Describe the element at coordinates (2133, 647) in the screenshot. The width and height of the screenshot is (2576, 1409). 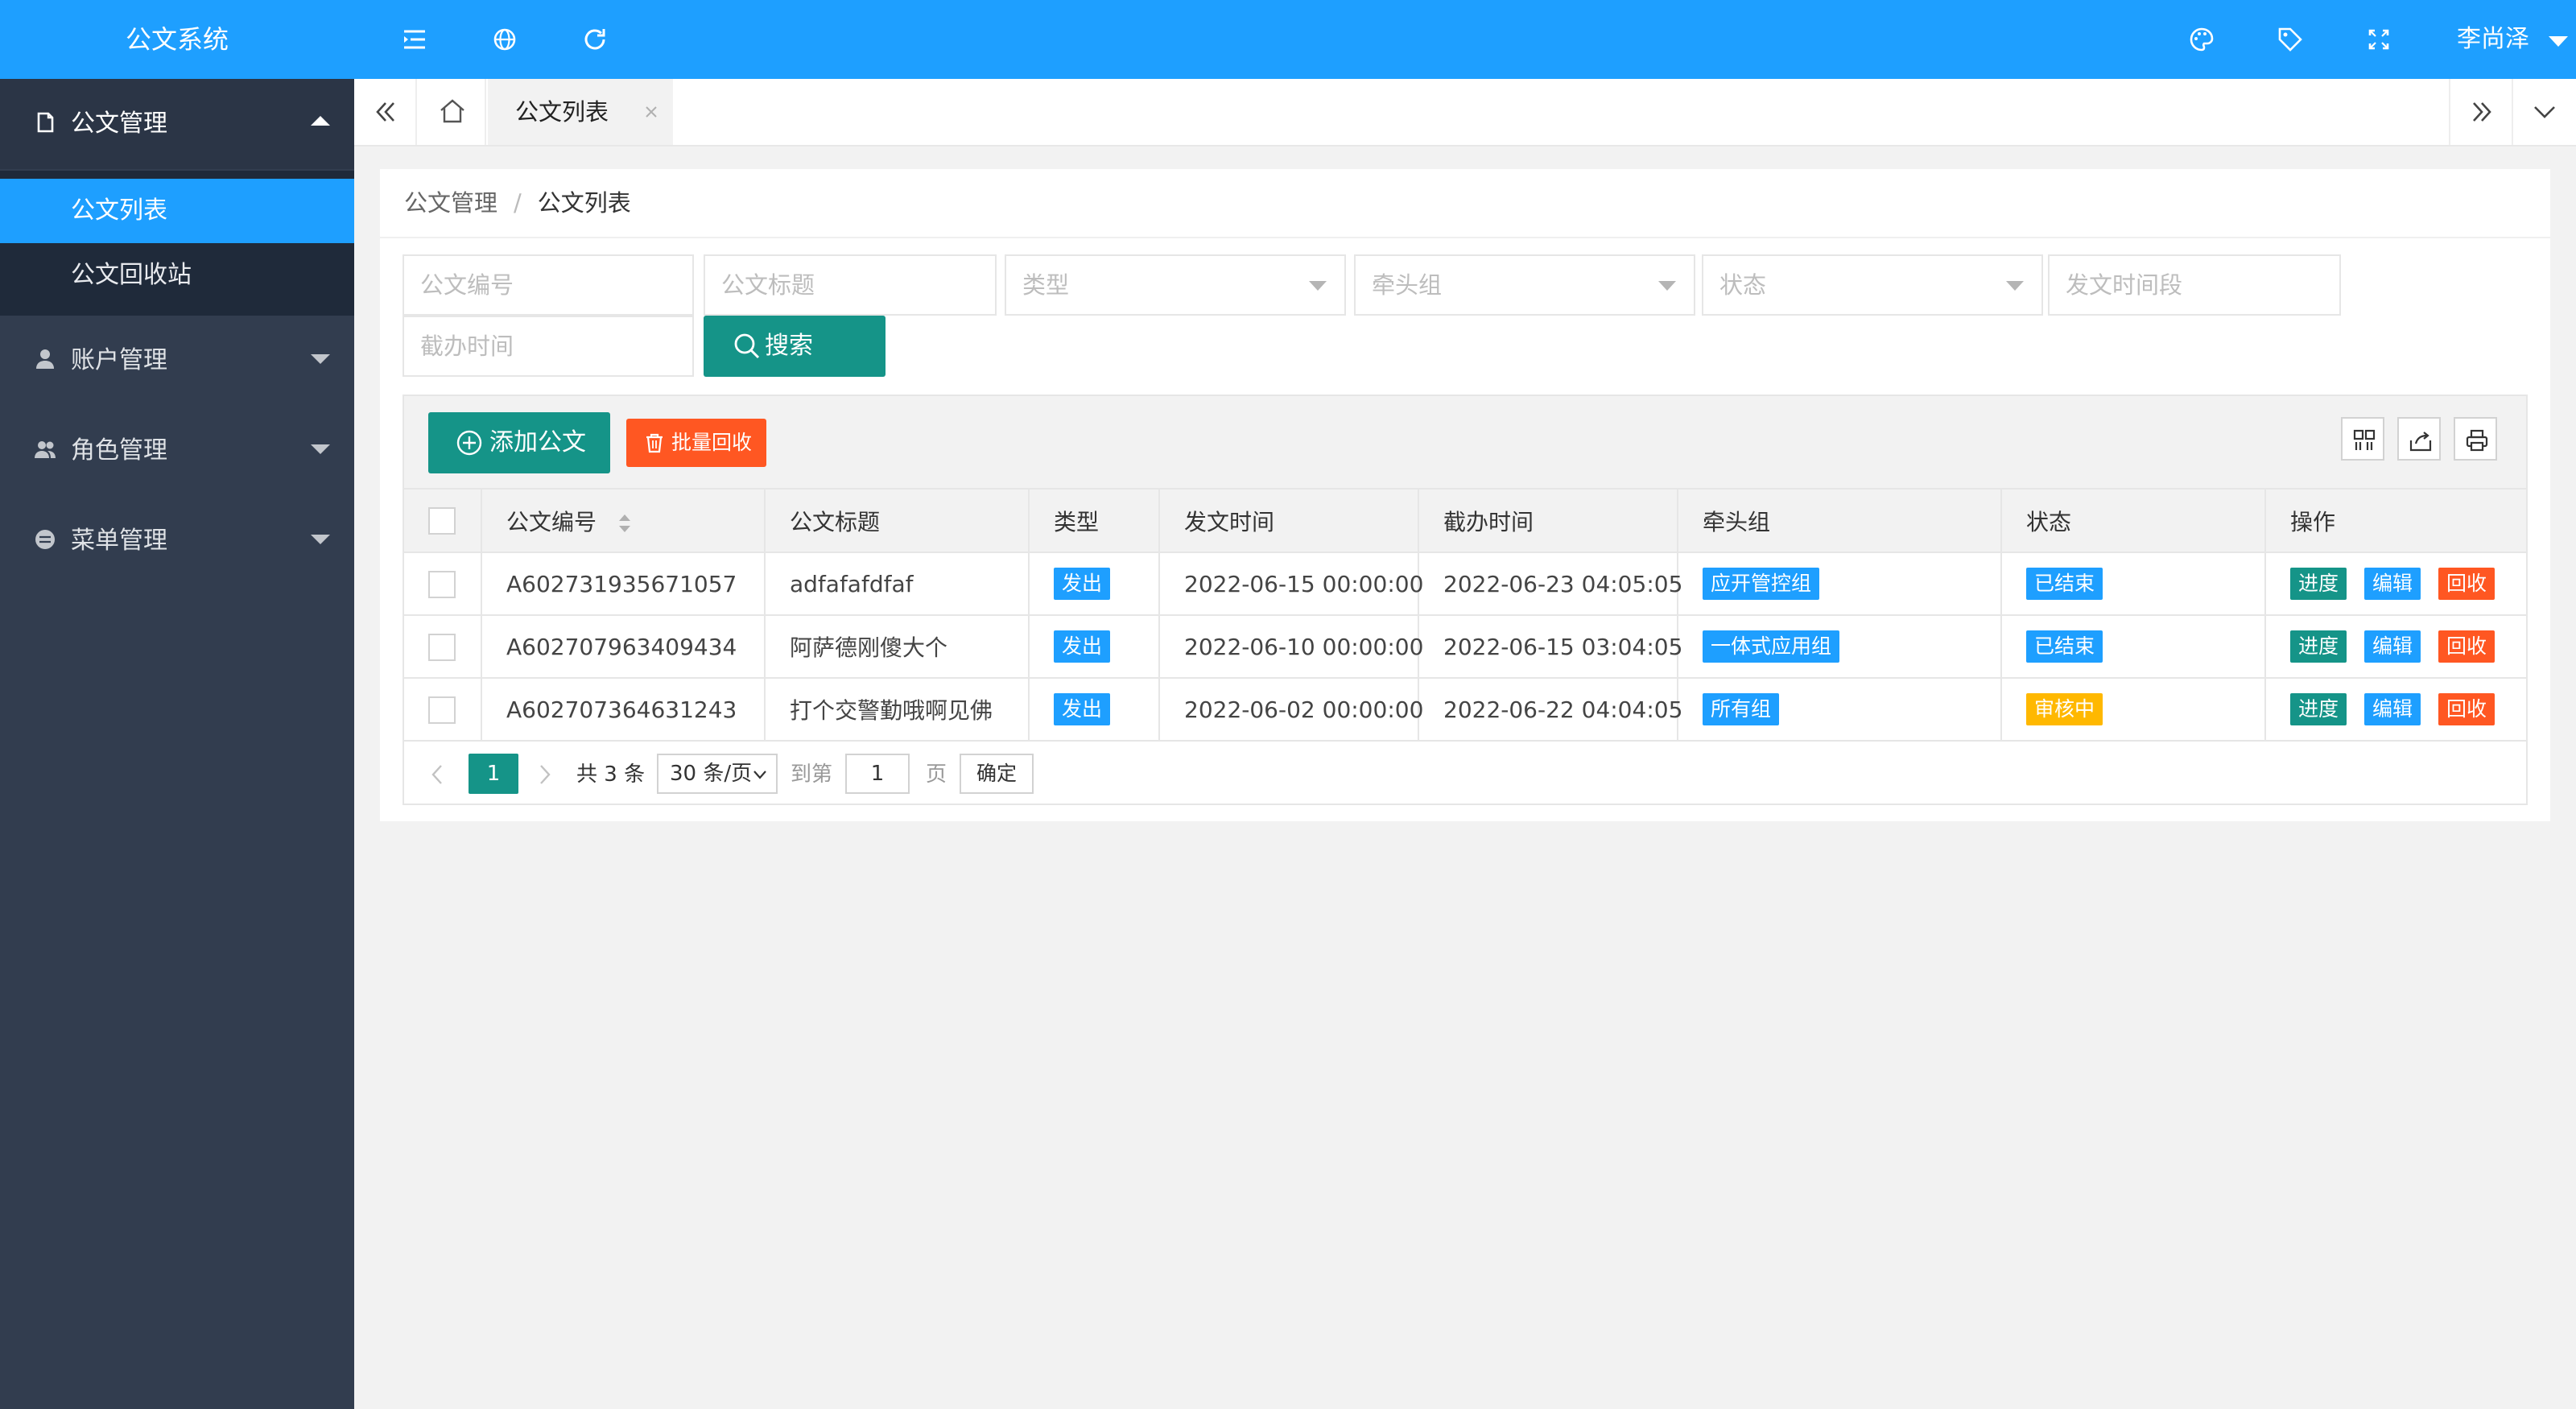
I see `status-cell: 已结束` at that location.